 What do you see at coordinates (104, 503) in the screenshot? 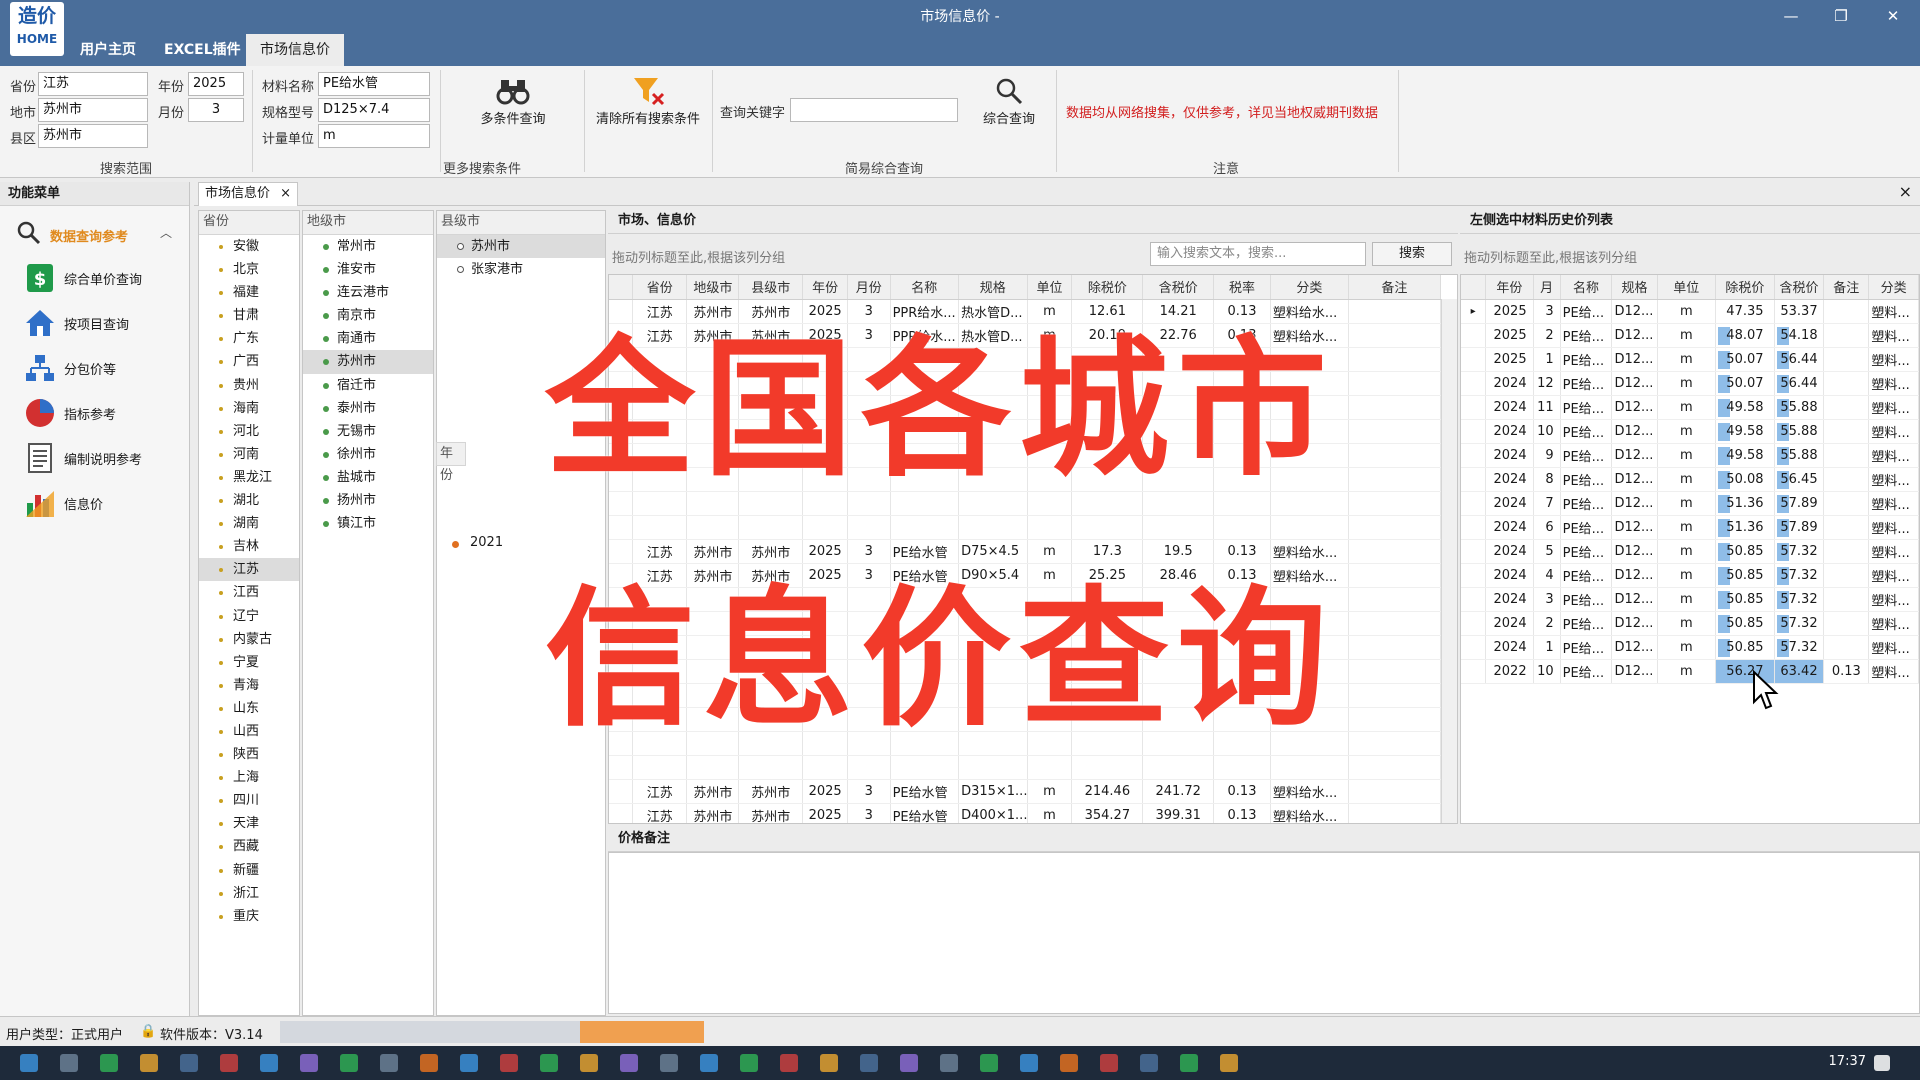
I see `menu-info-price: 信息价` at bounding box center [104, 503].